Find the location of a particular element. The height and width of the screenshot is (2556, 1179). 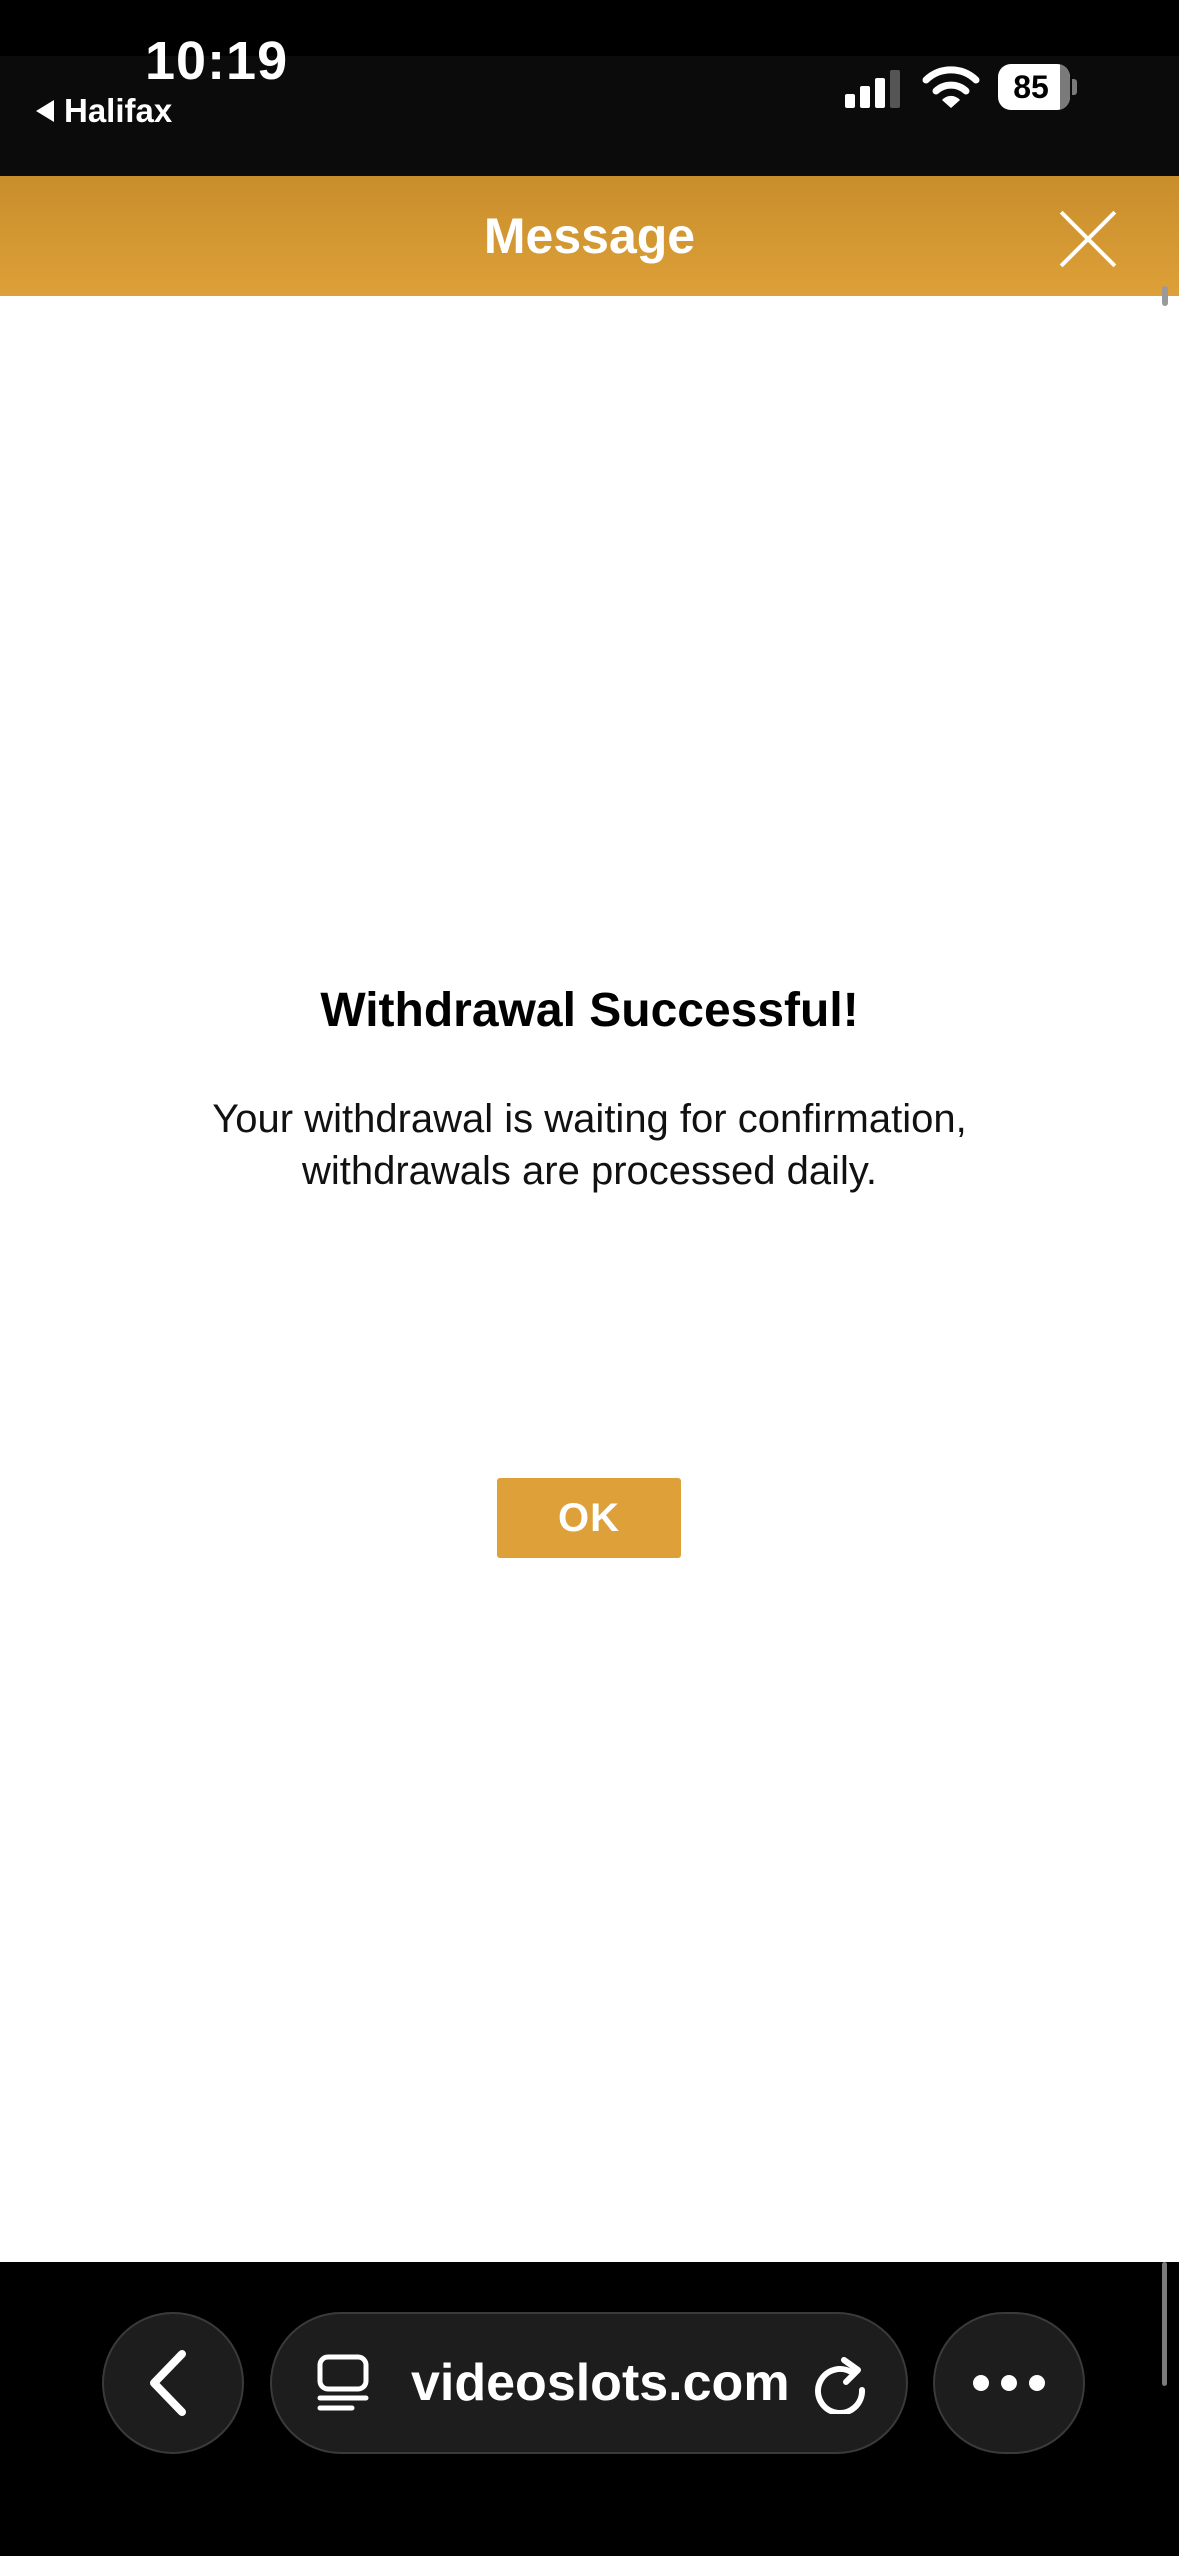

message-title: Withdrawal Successful! is located at coordinates (589, 1010).